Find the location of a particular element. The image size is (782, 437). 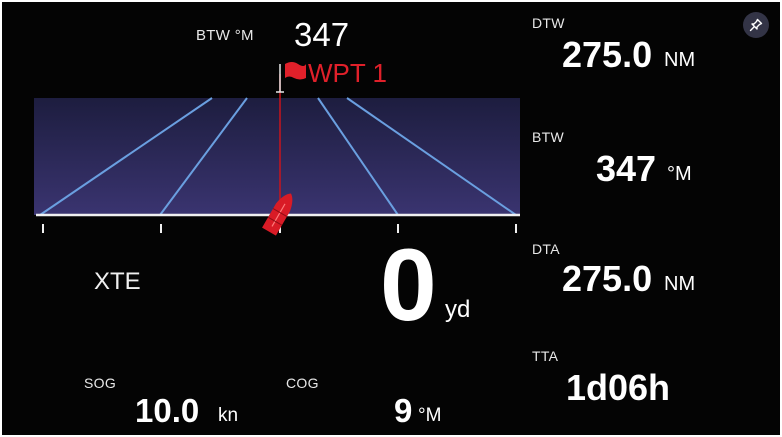

waypoint-marker is located at coordinates (280, 78).